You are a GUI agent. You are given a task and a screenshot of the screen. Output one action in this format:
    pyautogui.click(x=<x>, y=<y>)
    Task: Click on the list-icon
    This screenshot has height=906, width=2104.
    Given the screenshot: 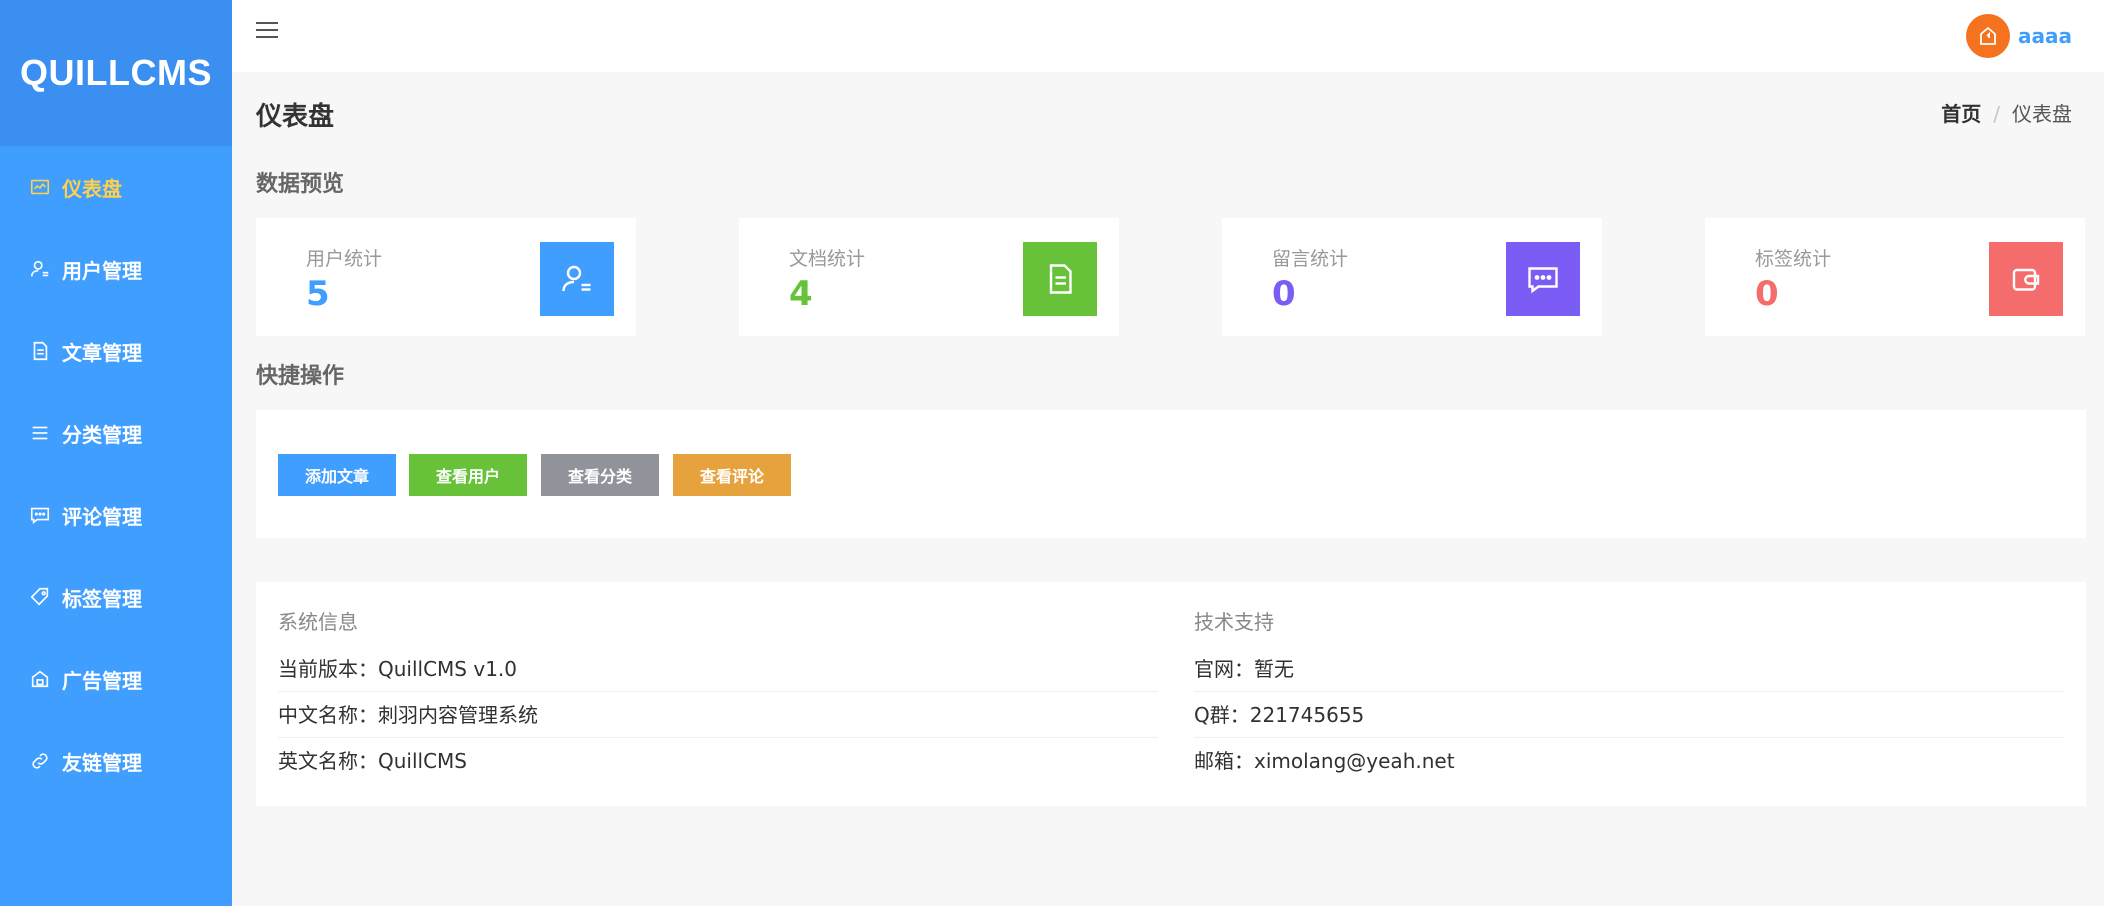 What is the action you would take?
    pyautogui.click(x=40, y=433)
    